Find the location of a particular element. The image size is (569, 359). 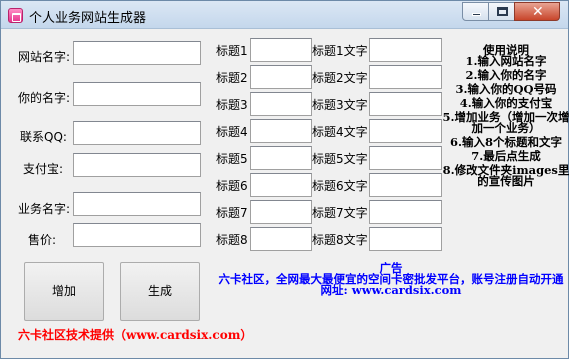

close-button: ✕ is located at coordinates (537, 11).